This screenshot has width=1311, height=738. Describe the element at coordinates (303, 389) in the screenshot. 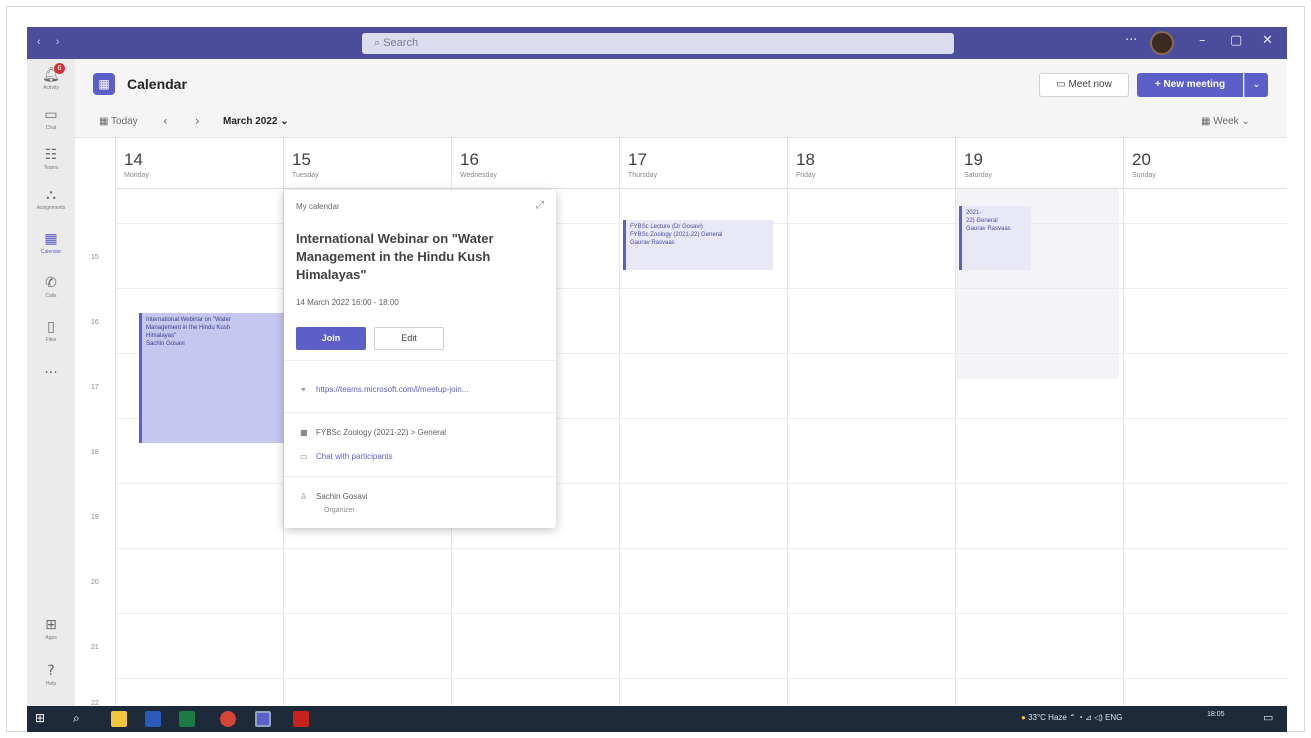

I see `link-icon: ⚭` at that location.